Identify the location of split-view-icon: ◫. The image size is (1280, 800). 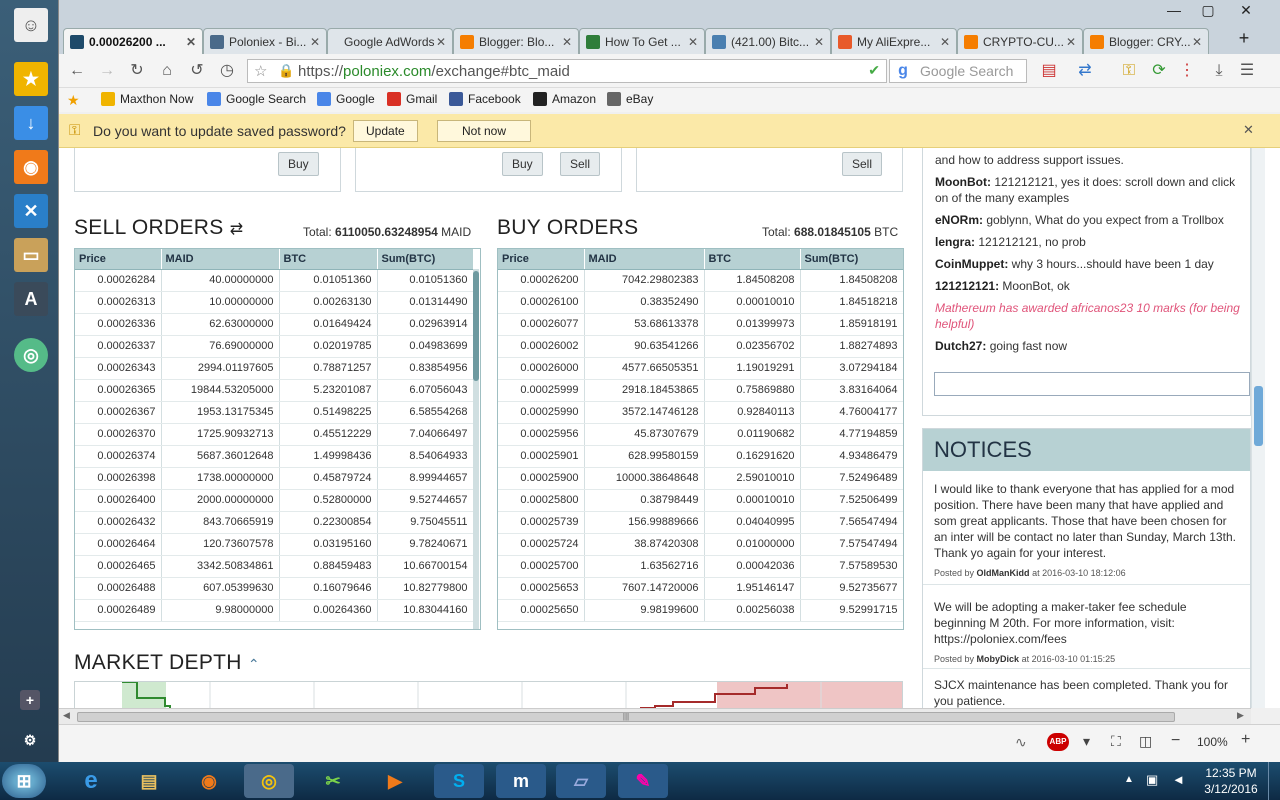
(1145, 741).